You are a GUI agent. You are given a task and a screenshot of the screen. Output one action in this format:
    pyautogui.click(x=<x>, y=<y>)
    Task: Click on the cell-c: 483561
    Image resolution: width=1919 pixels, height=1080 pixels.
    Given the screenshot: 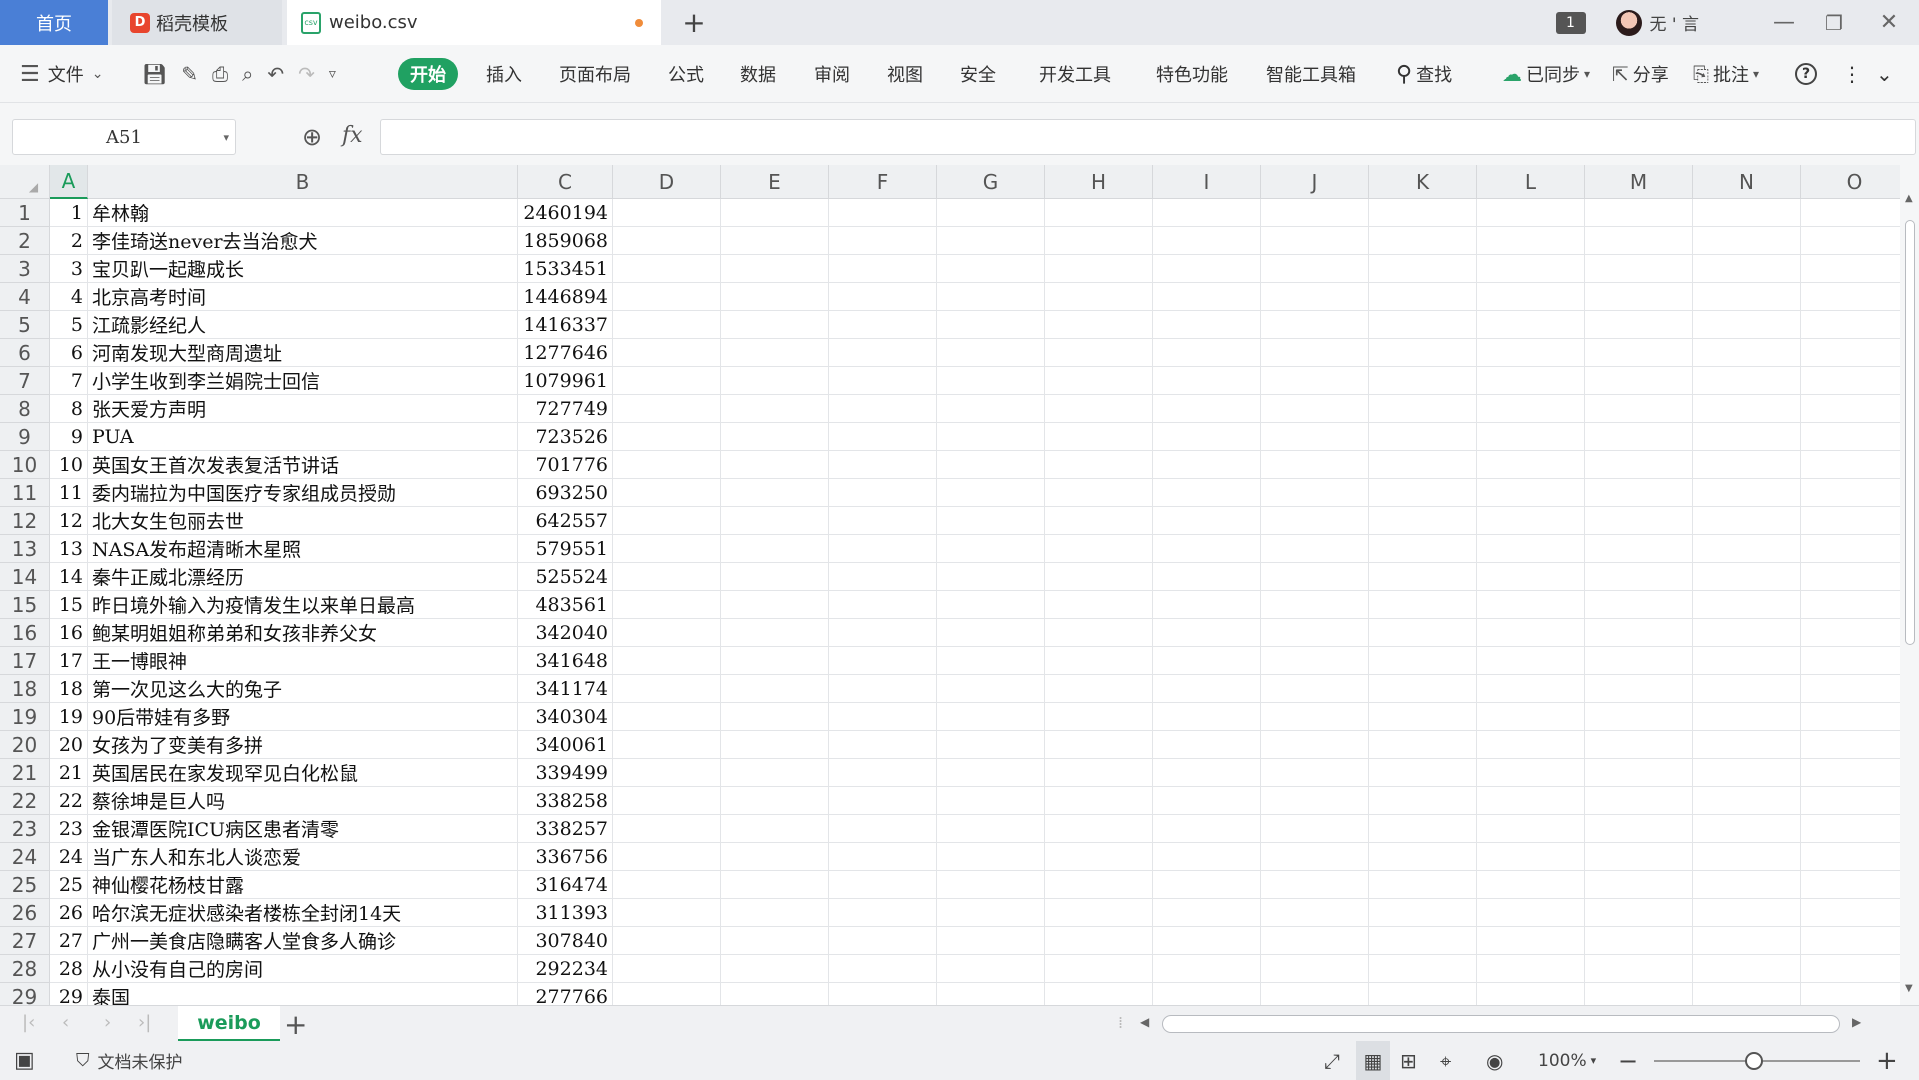 What is the action you would take?
    pyautogui.click(x=565, y=605)
    